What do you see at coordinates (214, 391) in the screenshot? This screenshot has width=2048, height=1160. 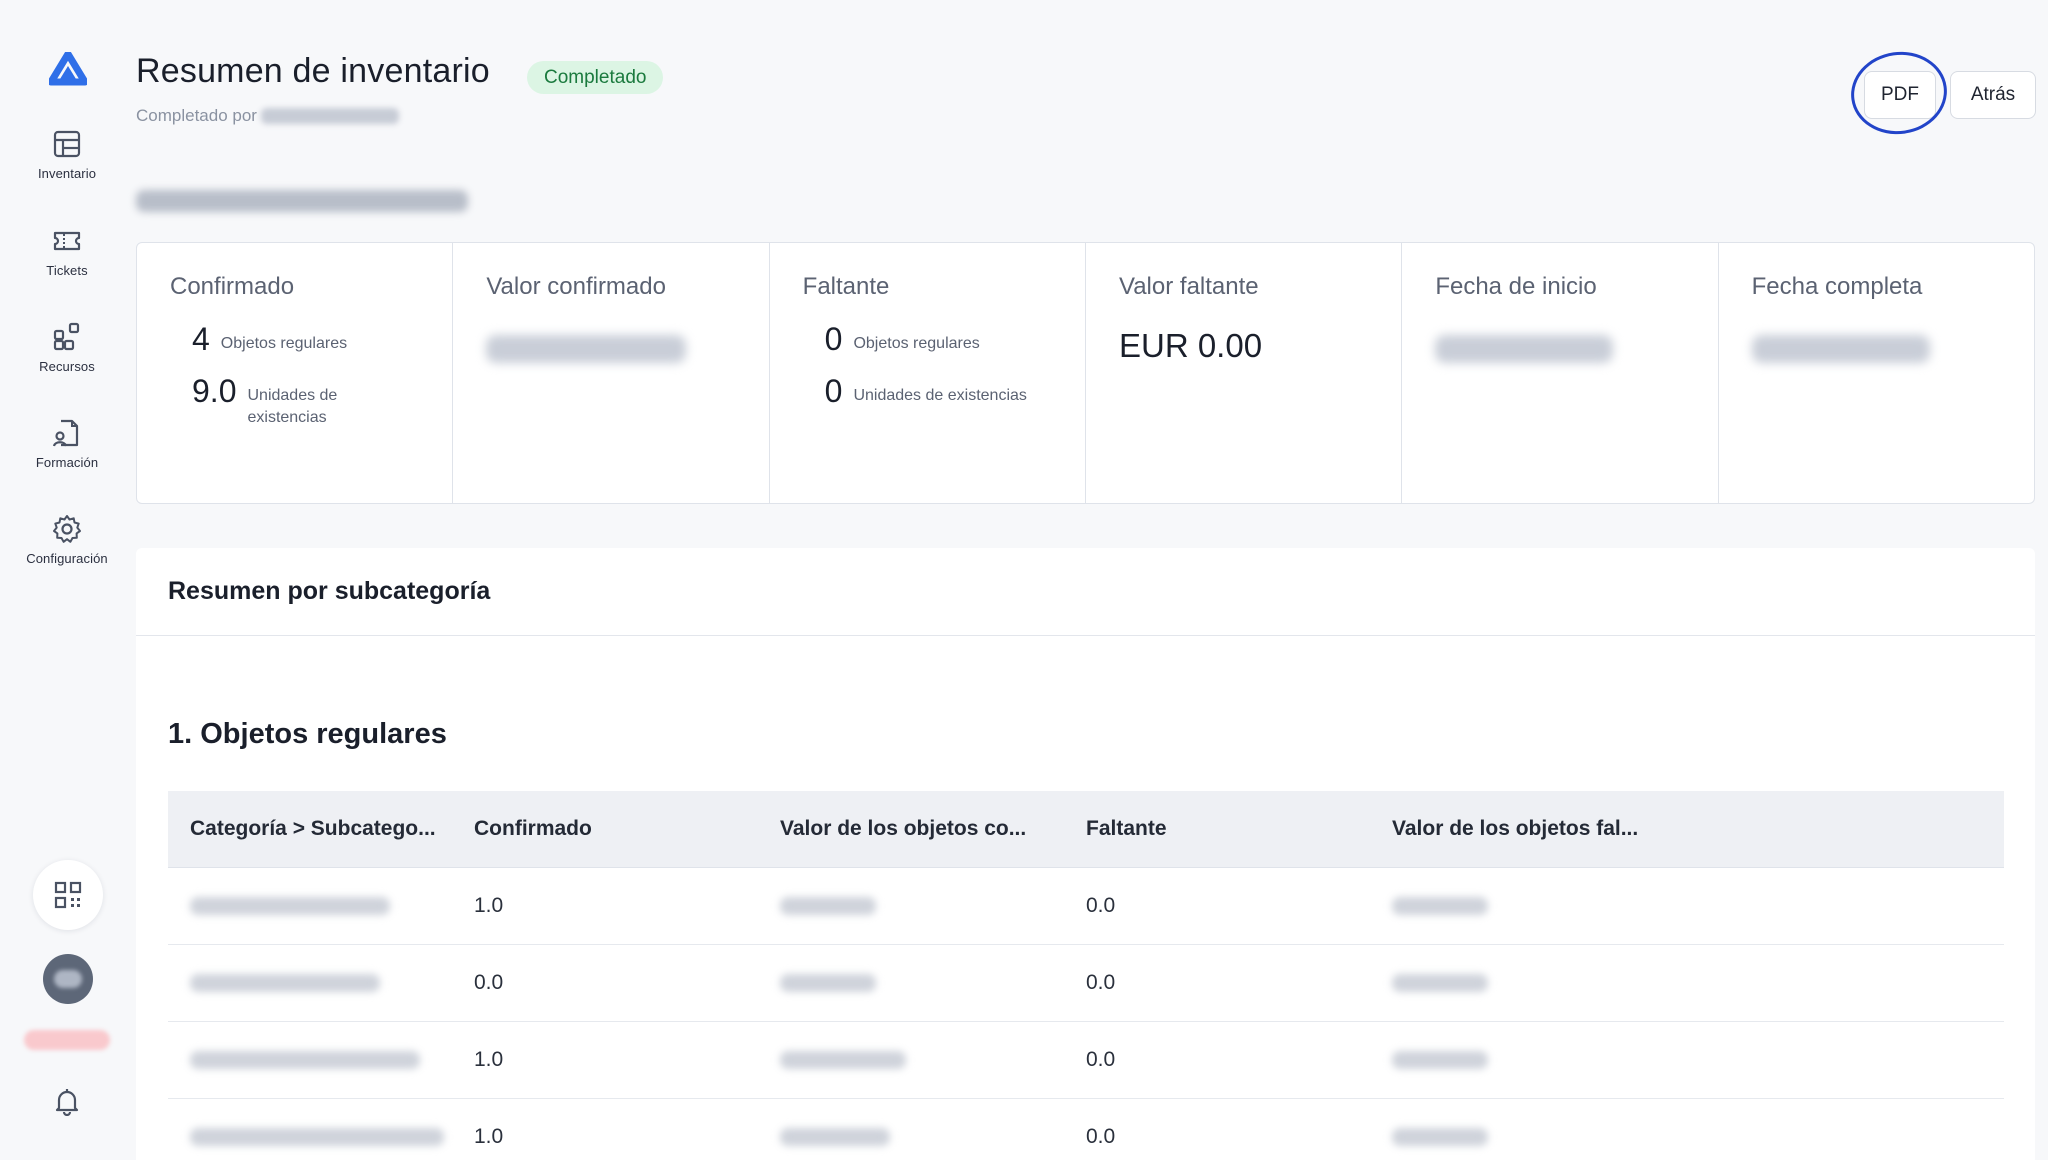 I see `stat-number: 9.0` at bounding box center [214, 391].